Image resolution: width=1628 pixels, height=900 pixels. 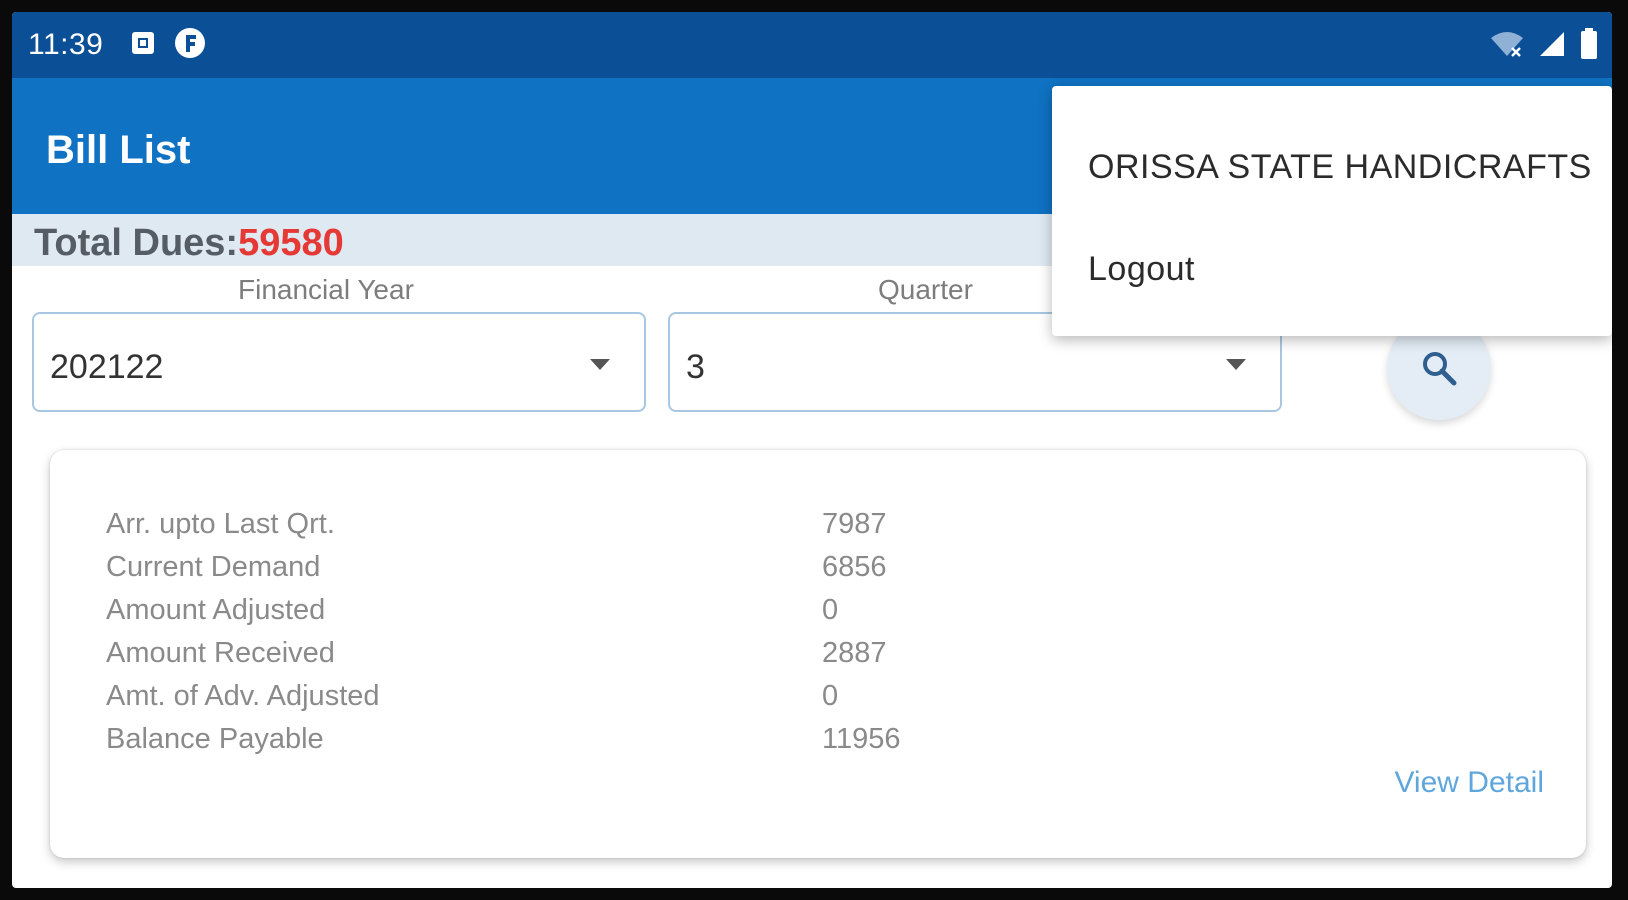 What do you see at coordinates (1507, 46) in the screenshot?
I see `wifi-off-icon` at bounding box center [1507, 46].